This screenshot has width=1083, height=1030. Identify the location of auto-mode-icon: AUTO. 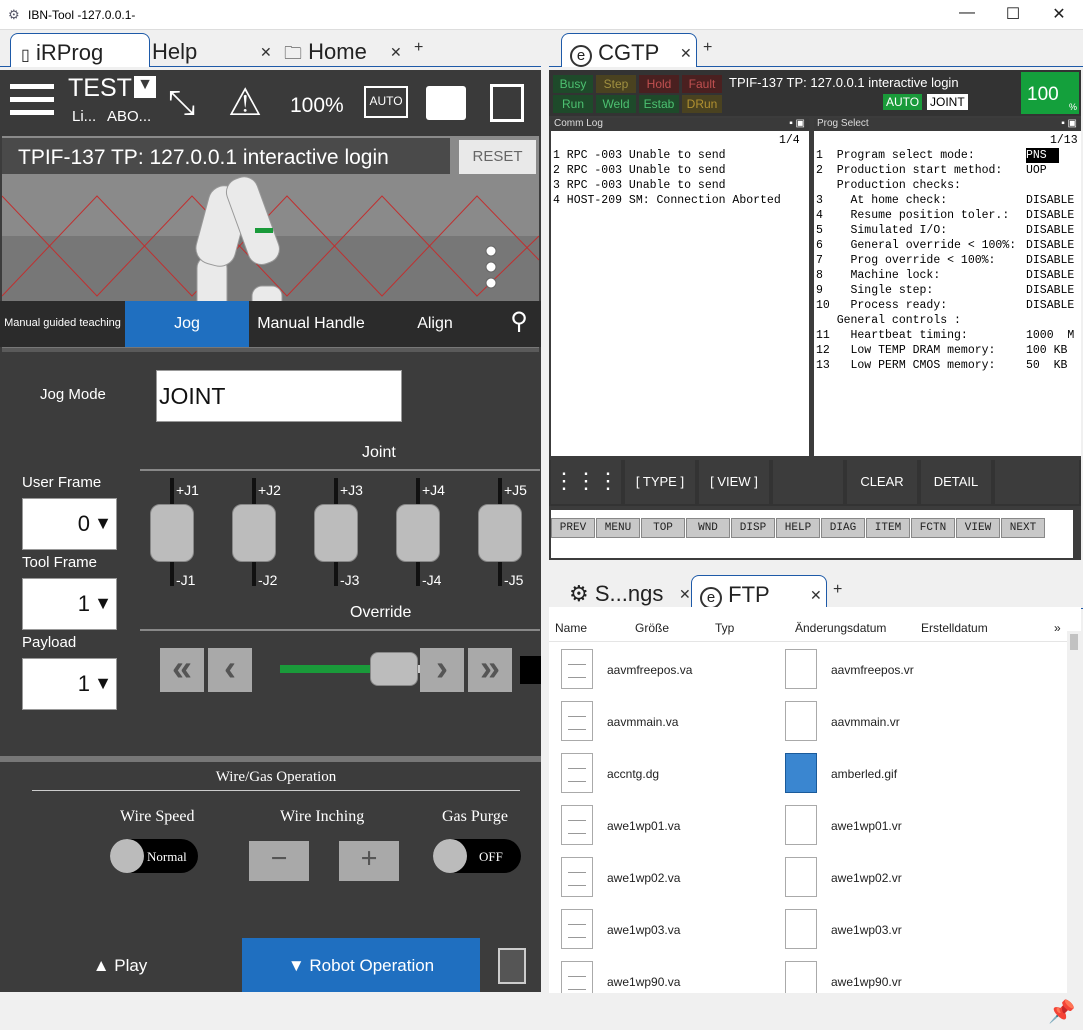
(386, 102).